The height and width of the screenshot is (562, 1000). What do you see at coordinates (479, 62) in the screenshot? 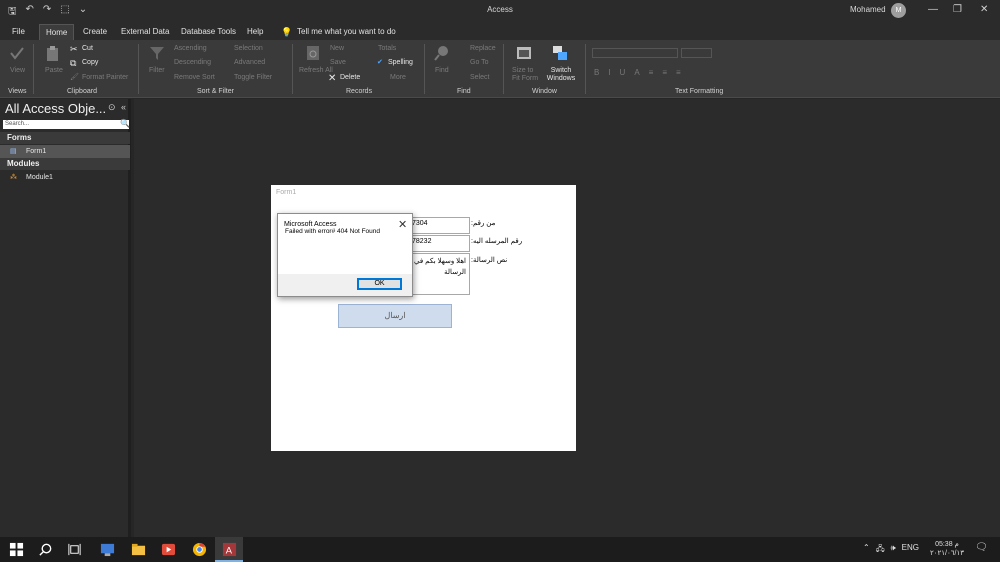
I see `go-to-button: Go To` at bounding box center [479, 62].